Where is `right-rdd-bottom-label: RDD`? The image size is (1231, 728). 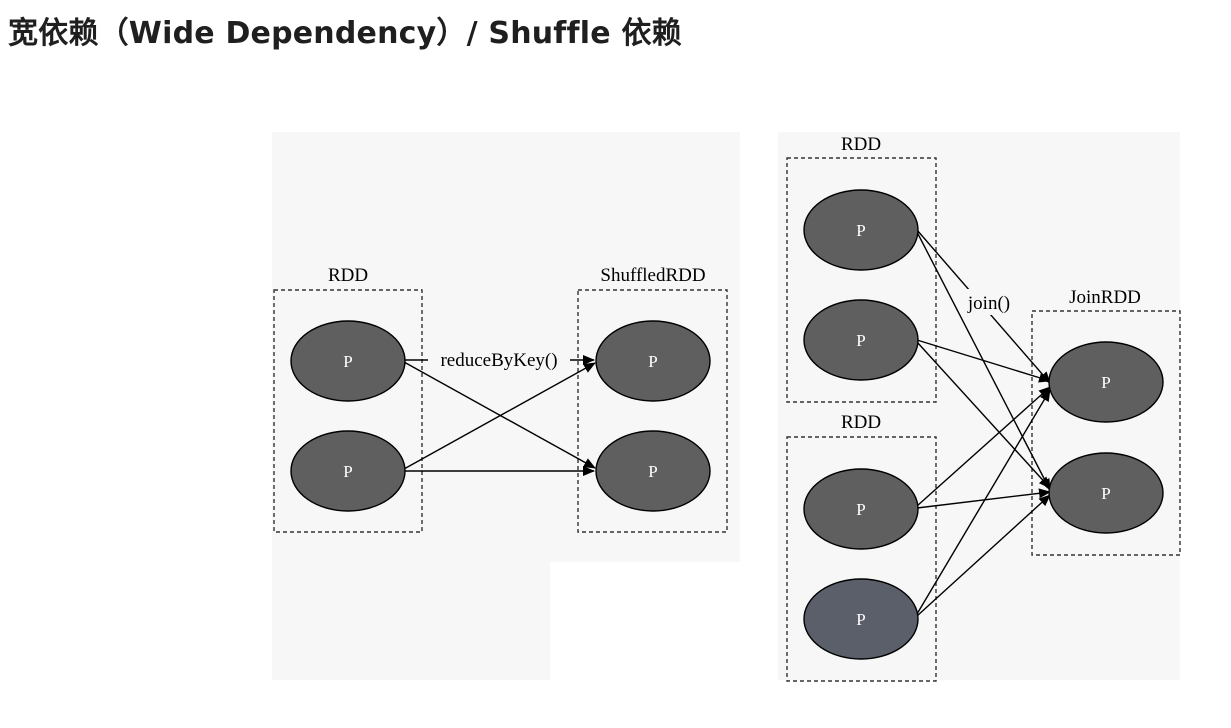 right-rdd-bottom-label: RDD is located at coordinates (861, 422).